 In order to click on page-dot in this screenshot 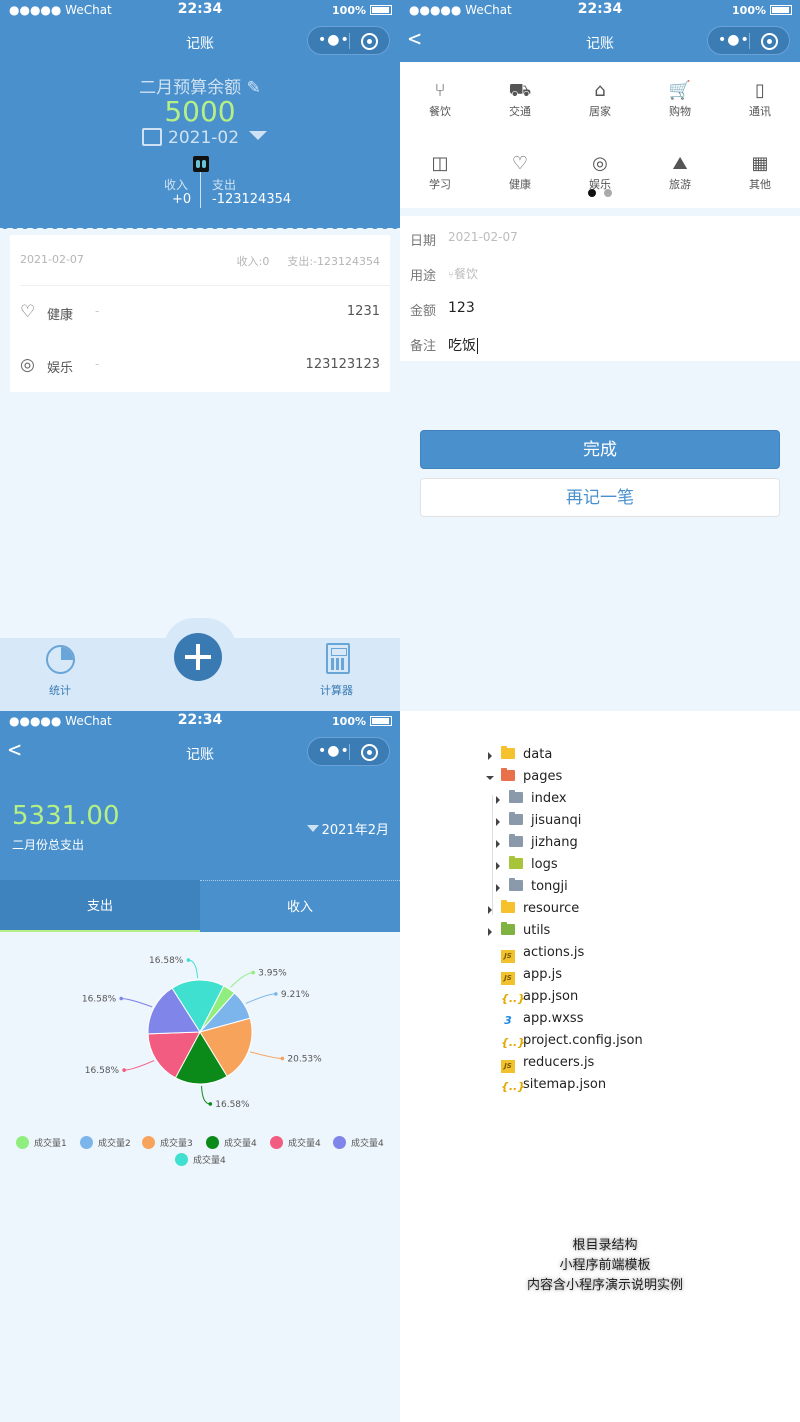, I will do `click(608, 193)`.